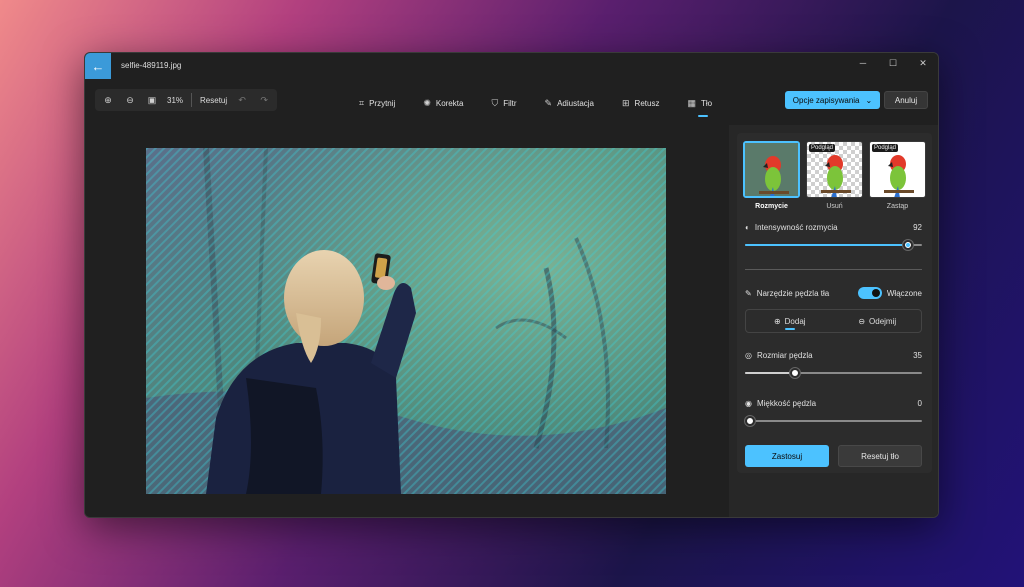  What do you see at coordinates (647, 103) in the screenshot?
I see `tool-label: Retusz` at bounding box center [647, 103].